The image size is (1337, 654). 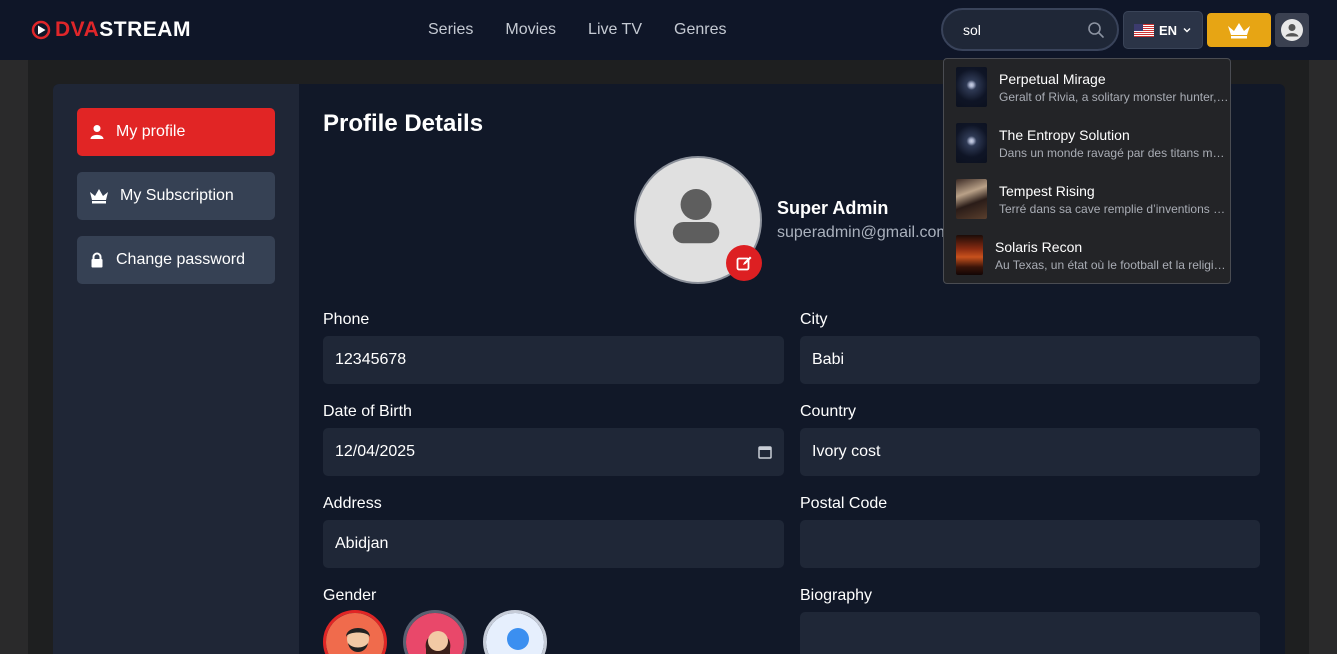 I want to click on edit-icon, so click(x=743, y=263).